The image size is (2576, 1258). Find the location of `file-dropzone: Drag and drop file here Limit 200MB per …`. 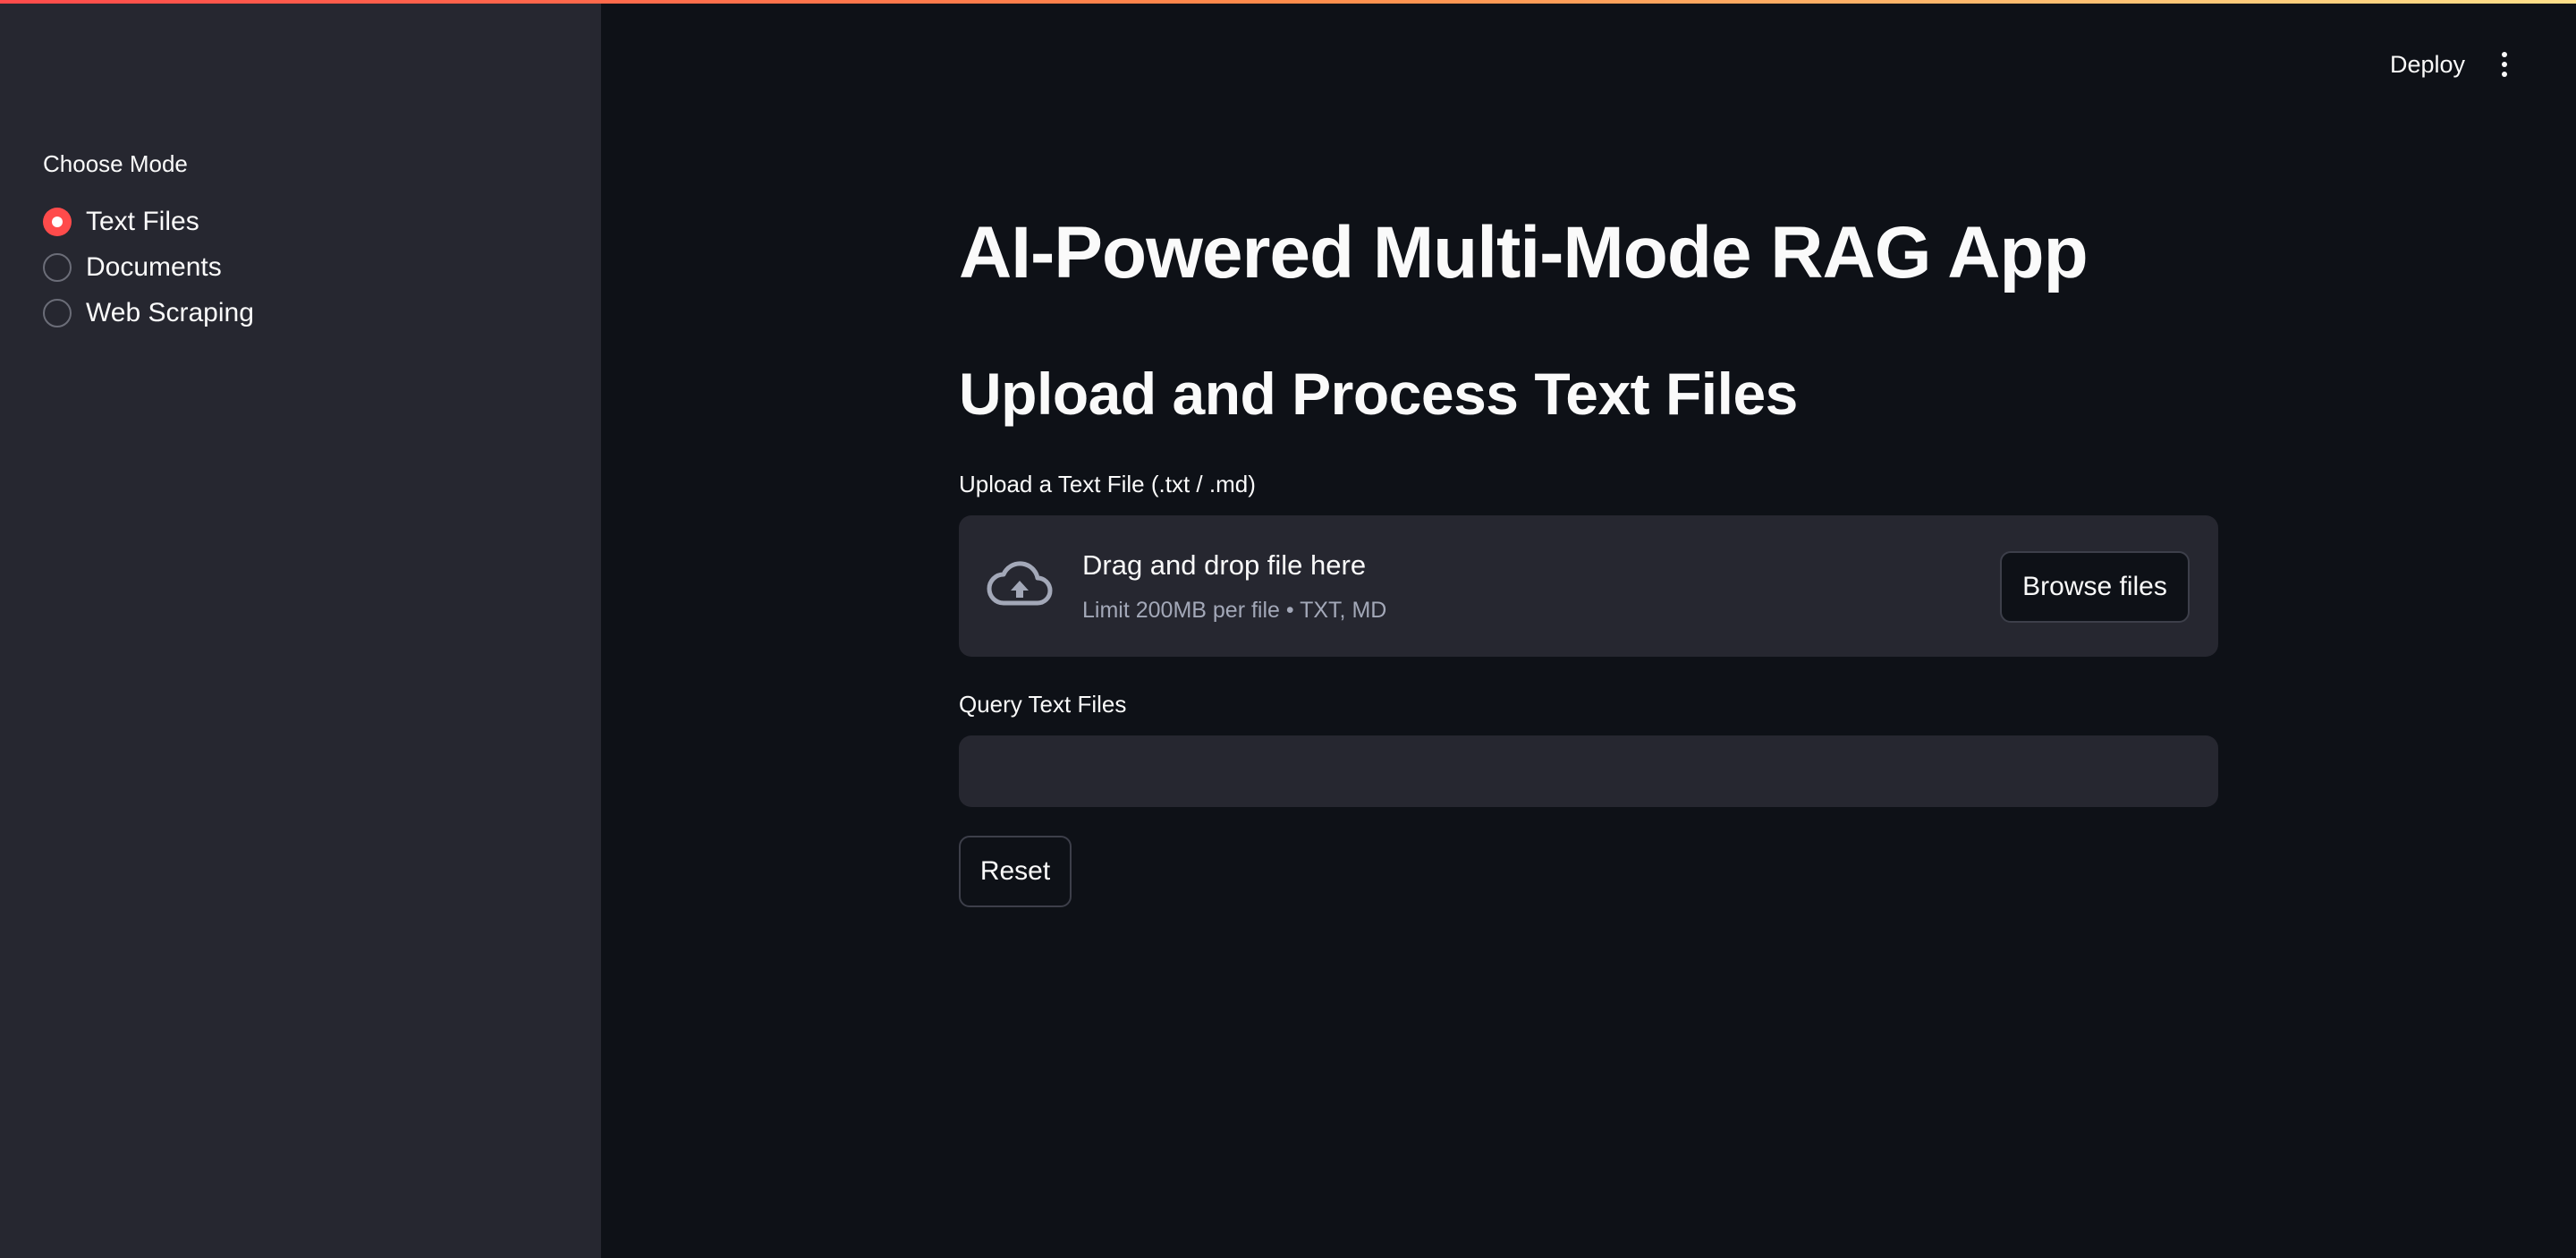

file-dropzone: Drag and drop file here Limit 200MB per … is located at coordinates (1588, 586).